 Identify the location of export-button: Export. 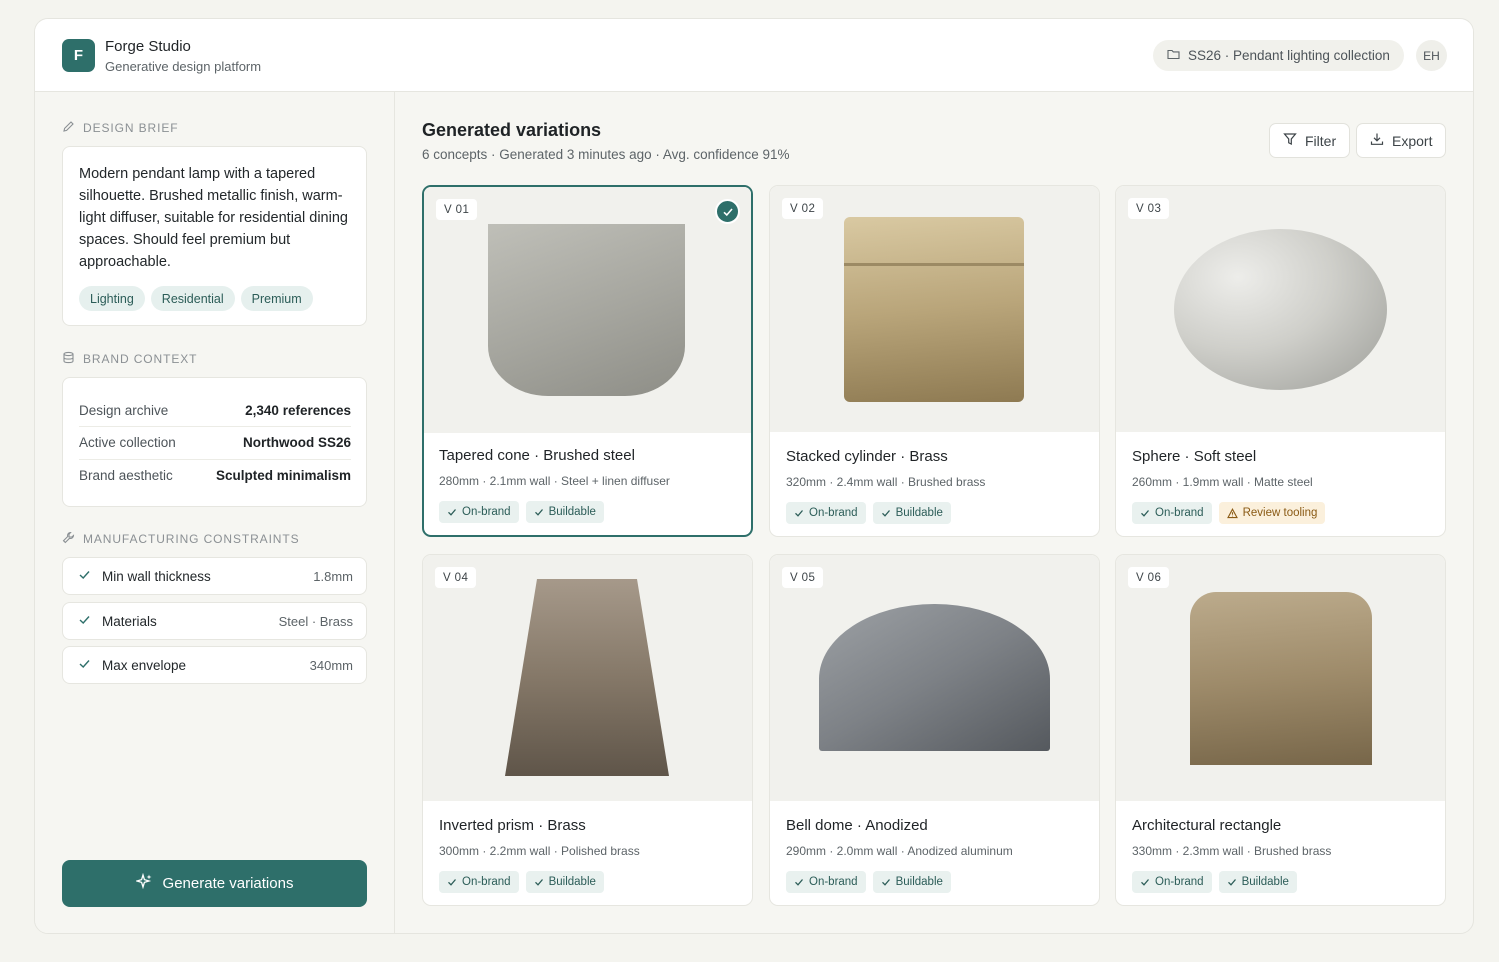
(1401, 140).